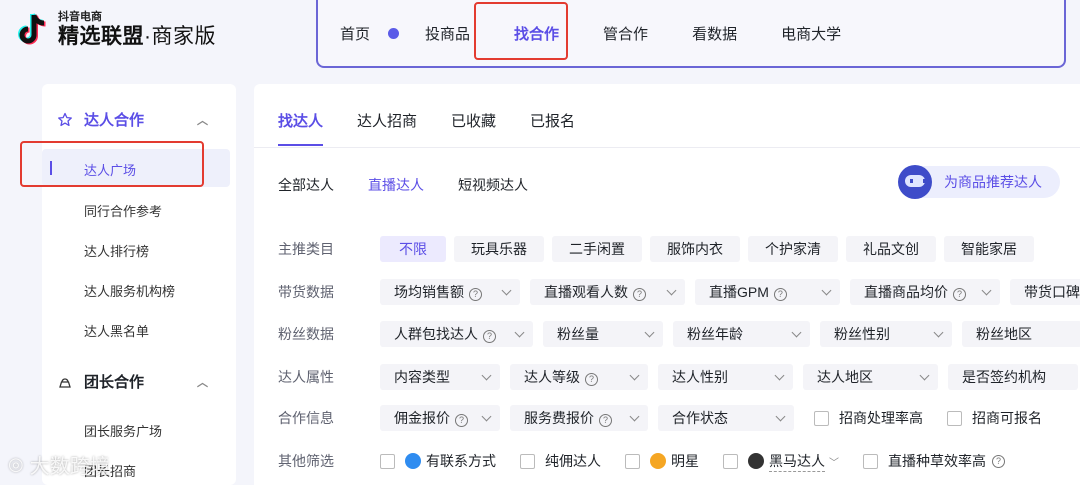  Describe the element at coordinates (499, 249) in the screenshot. I see `chip-category: 玩具乐器` at that location.